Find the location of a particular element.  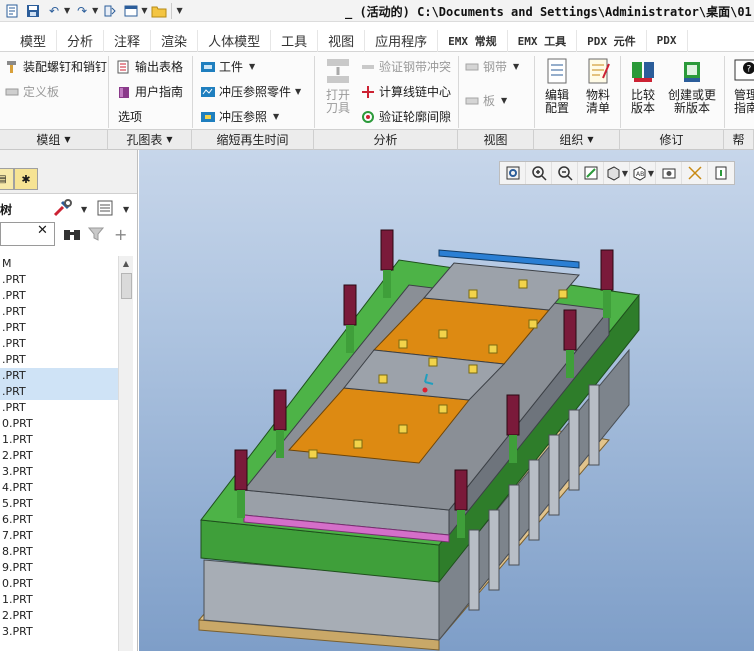

create-update-version-button: 创建或更 新版本 is located at coordinates (692, 85).